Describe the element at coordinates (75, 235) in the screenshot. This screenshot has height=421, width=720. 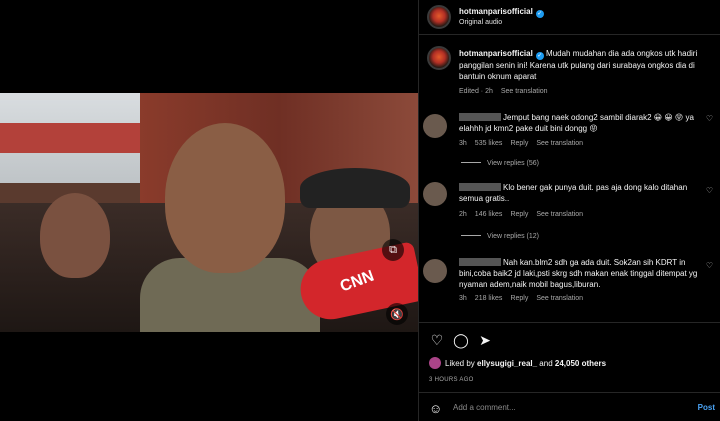
I see `crowd-person` at that location.